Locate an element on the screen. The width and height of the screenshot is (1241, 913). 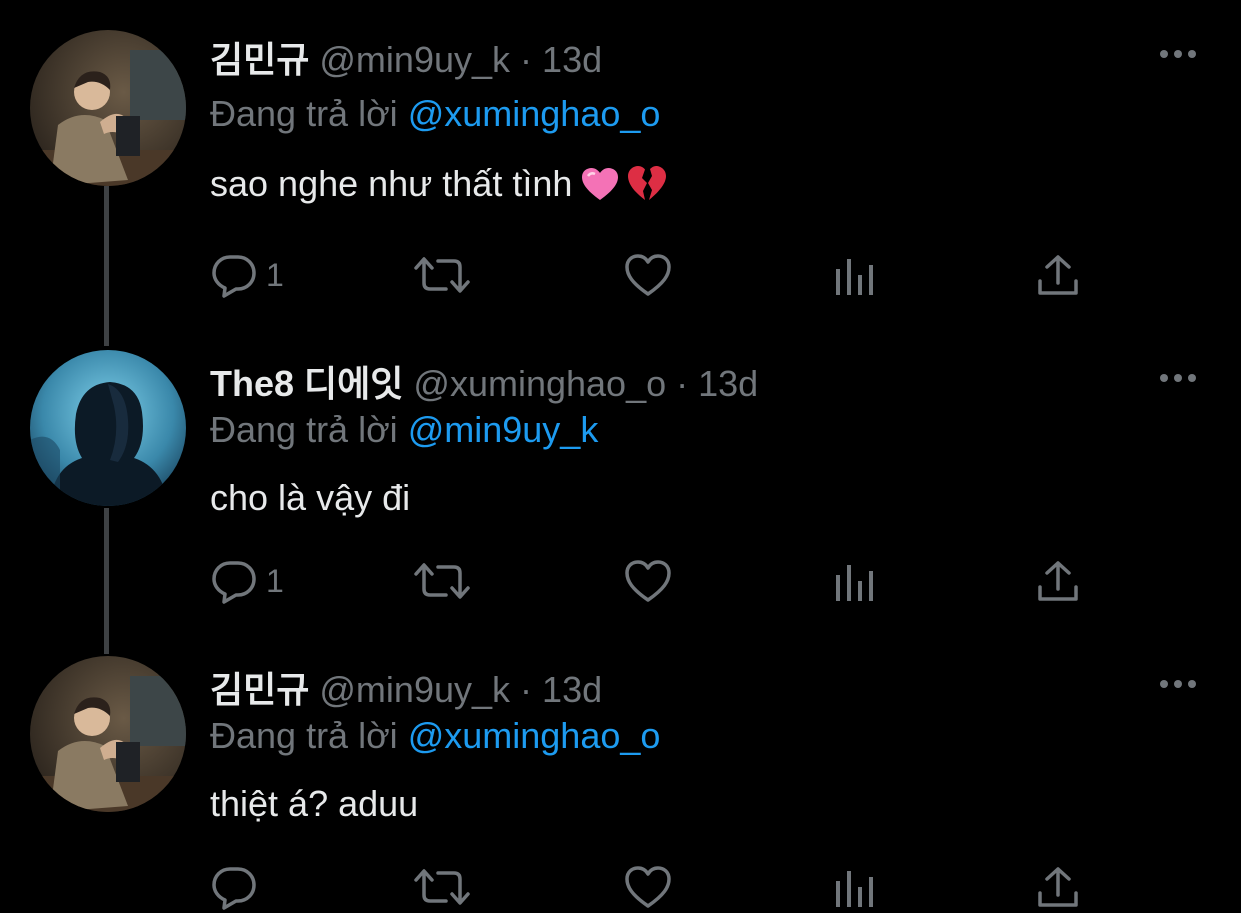
tweet-header: The8 디에잇 @xuminghao_o · 13d is located at coordinates (484, 384).